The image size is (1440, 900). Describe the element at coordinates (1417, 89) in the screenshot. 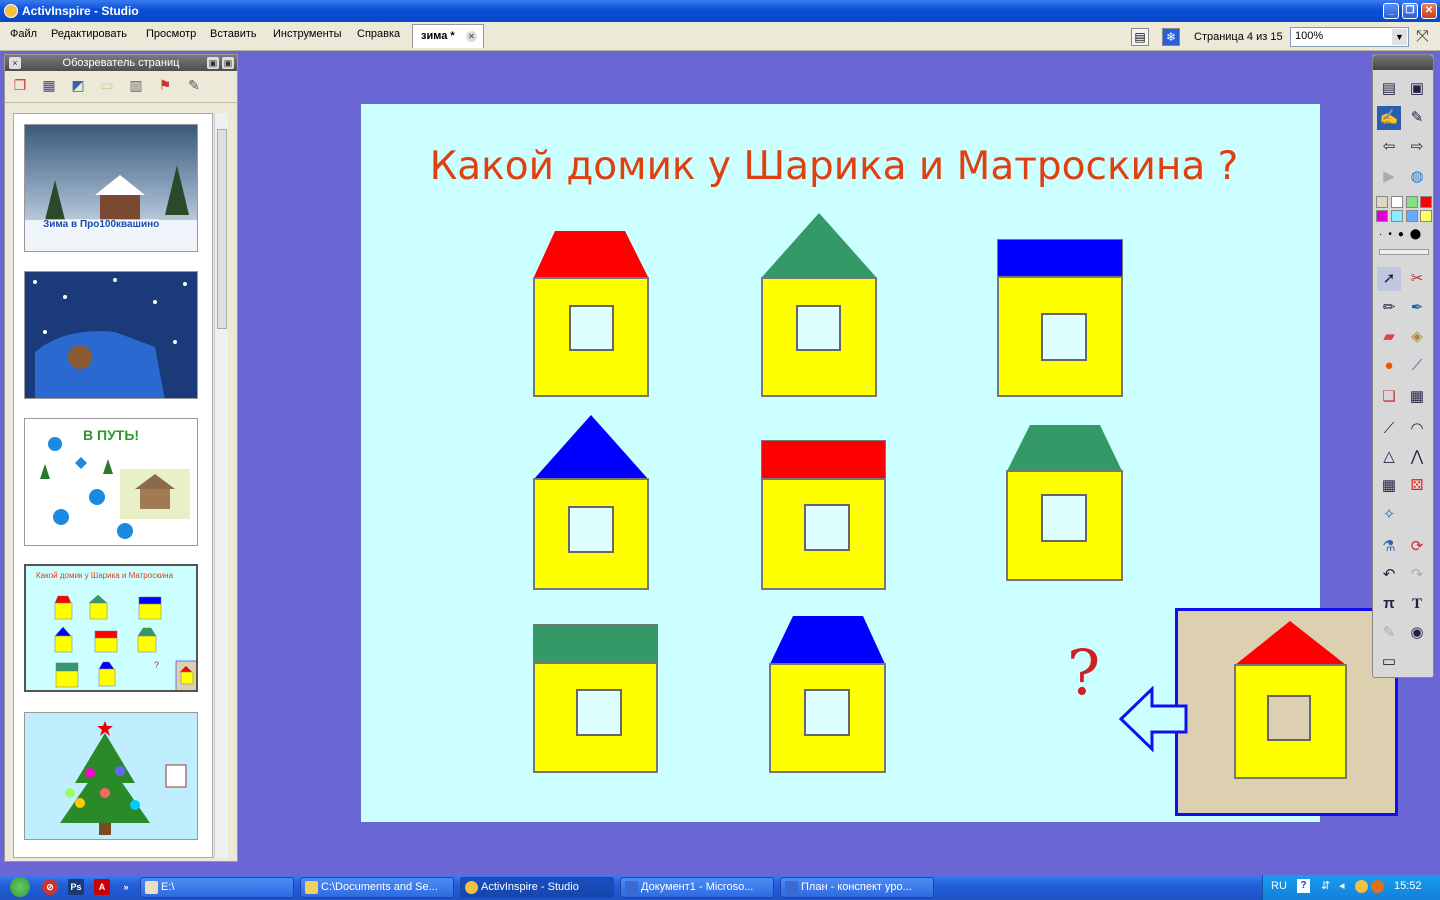

I see `profile-icon: ▣` at that location.